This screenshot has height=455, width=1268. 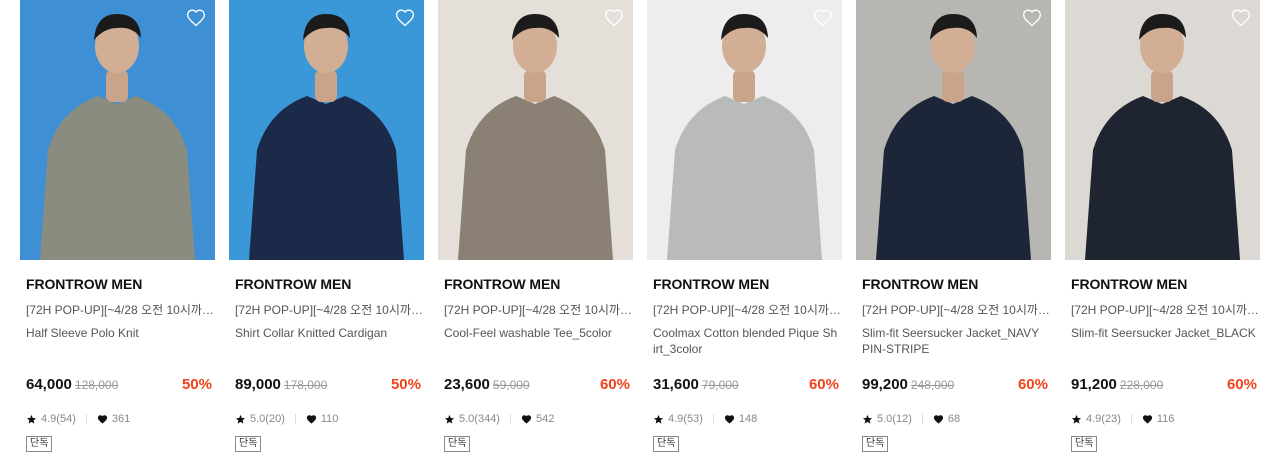 I want to click on price-row: 89,000 178,000 50%, so click(x=328, y=386).